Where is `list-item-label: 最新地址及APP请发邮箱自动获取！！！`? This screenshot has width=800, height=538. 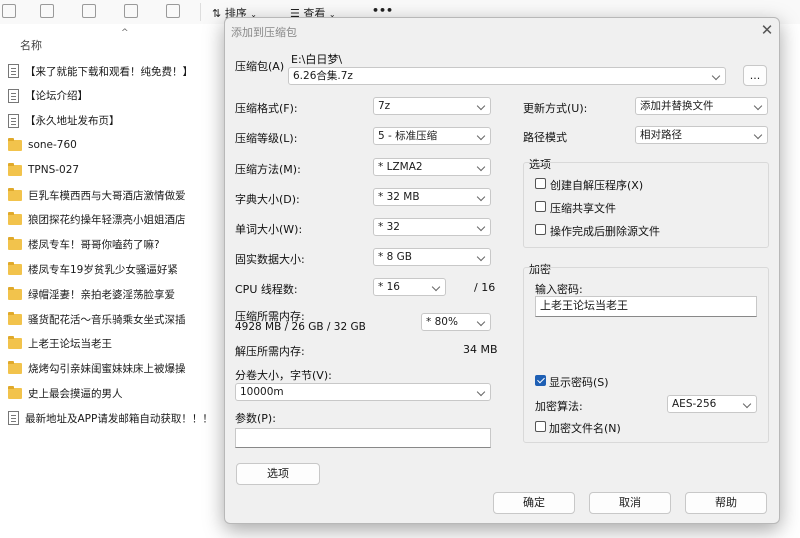 list-item-label: 最新地址及APP请发邮箱自动获取！！！ is located at coordinates (119, 418).